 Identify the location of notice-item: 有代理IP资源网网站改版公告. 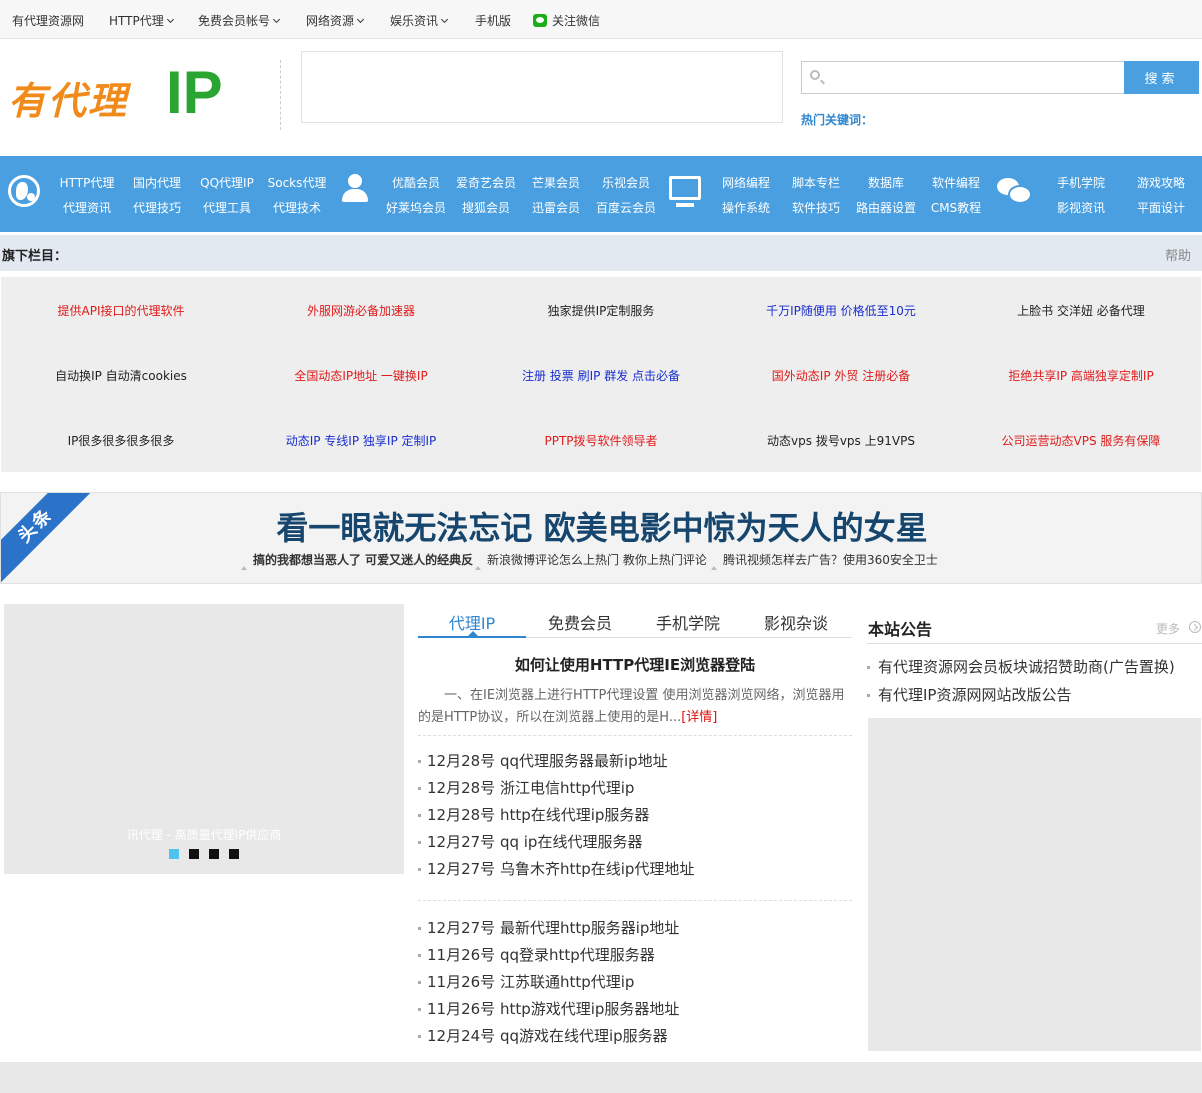
(1034, 698).